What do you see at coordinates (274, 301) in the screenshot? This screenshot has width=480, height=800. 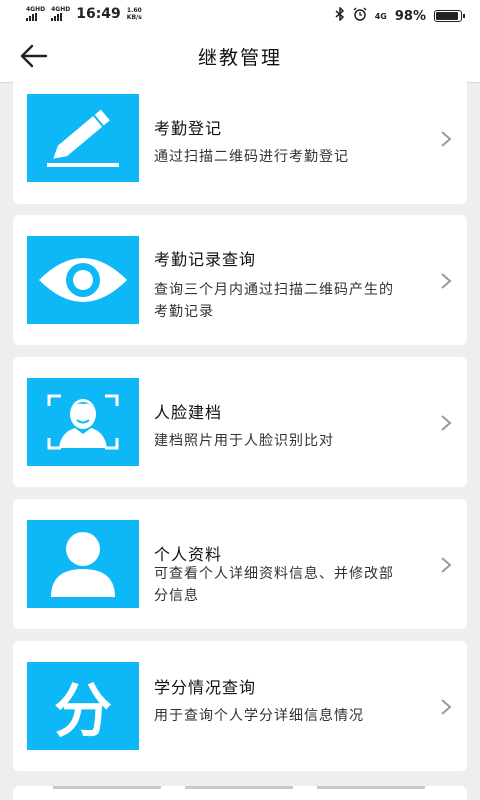 I see `item-description: 查询三个月内通过扫描二维码产生的考勤记录` at bounding box center [274, 301].